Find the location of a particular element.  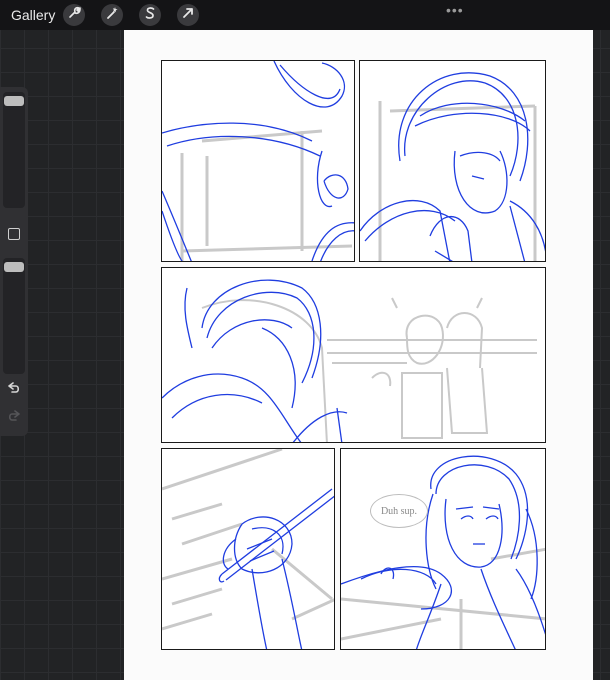

comic-panel-5: Duh sup. is located at coordinates (443, 549).